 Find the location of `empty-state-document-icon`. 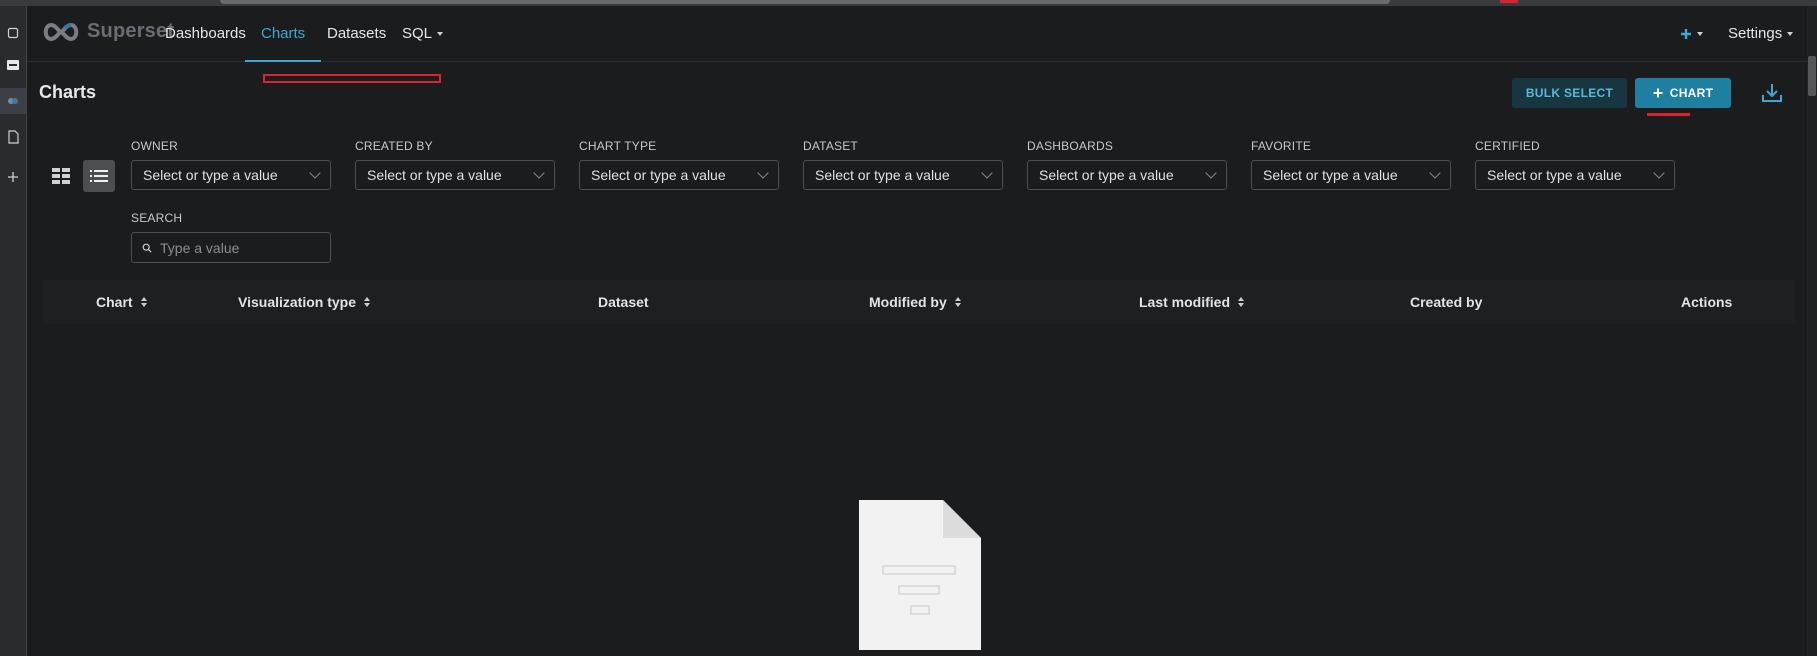

empty-state-document-icon is located at coordinates (920, 575).